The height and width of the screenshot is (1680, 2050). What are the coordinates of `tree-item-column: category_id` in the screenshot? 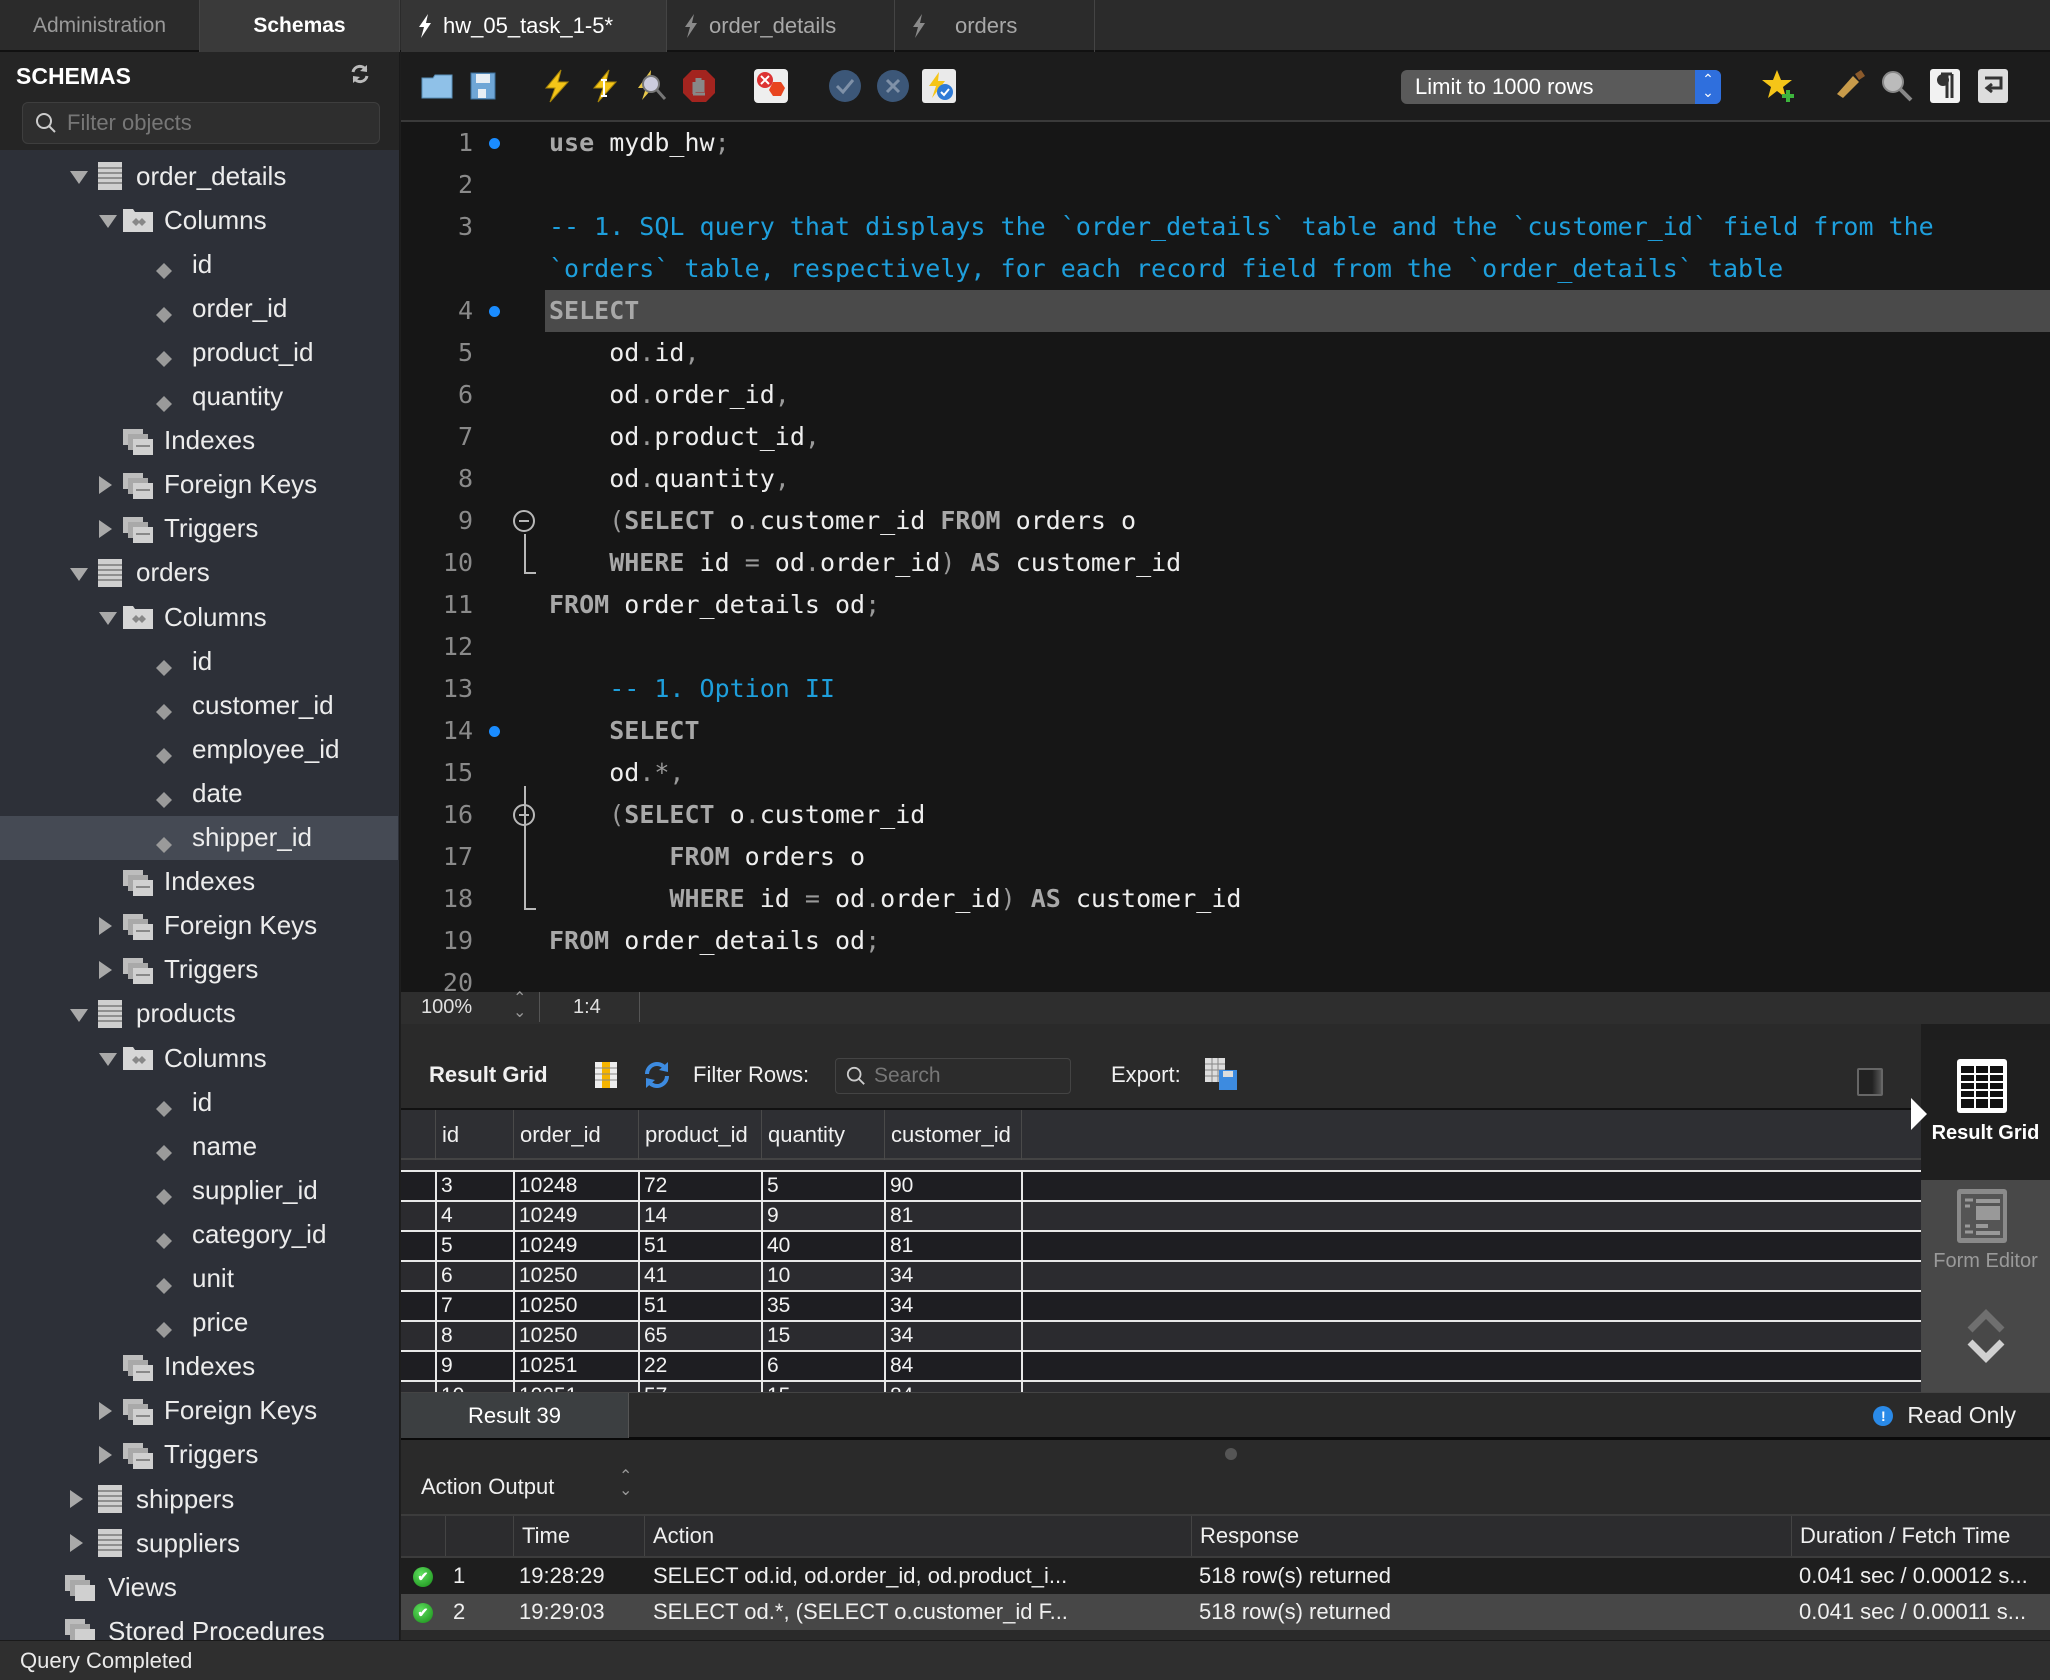 It's located at (199, 1234).